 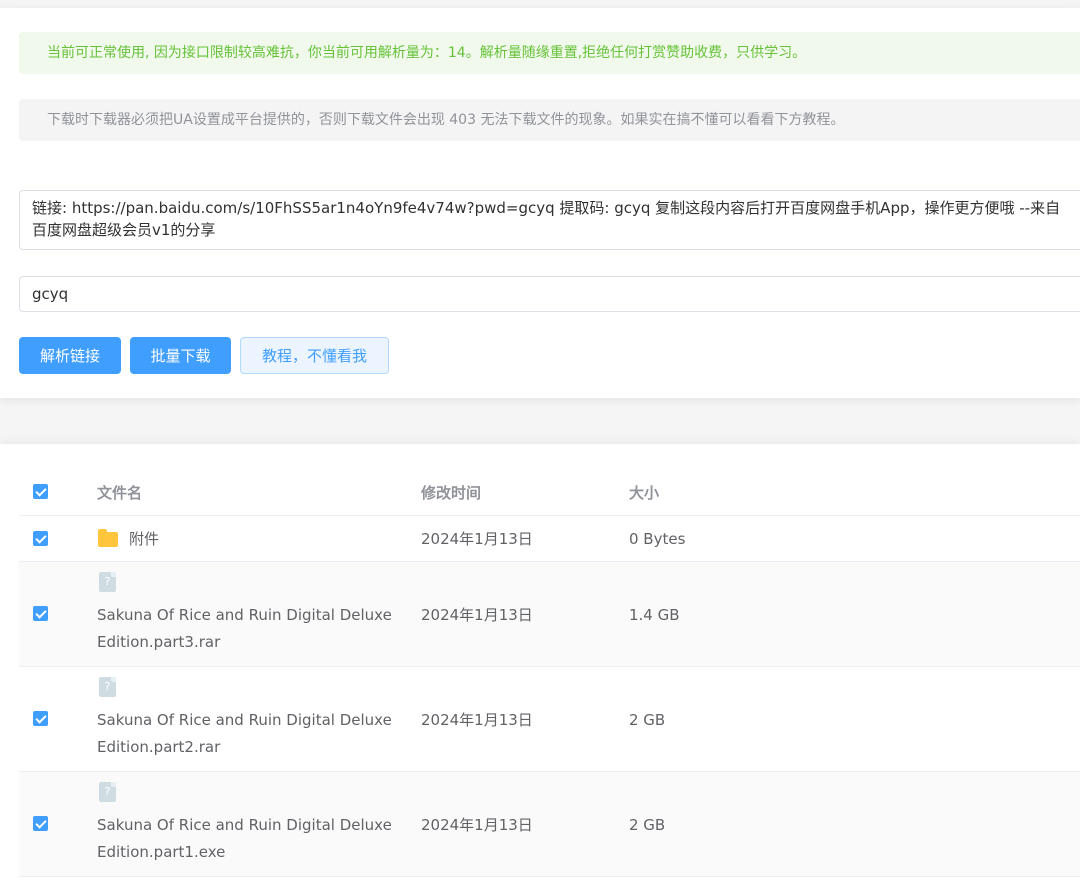 What do you see at coordinates (549, 539) in the screenshot?
I see `table-row: 附件 2024年1月13日 0 Bytes` at bounding box center [549, 539].